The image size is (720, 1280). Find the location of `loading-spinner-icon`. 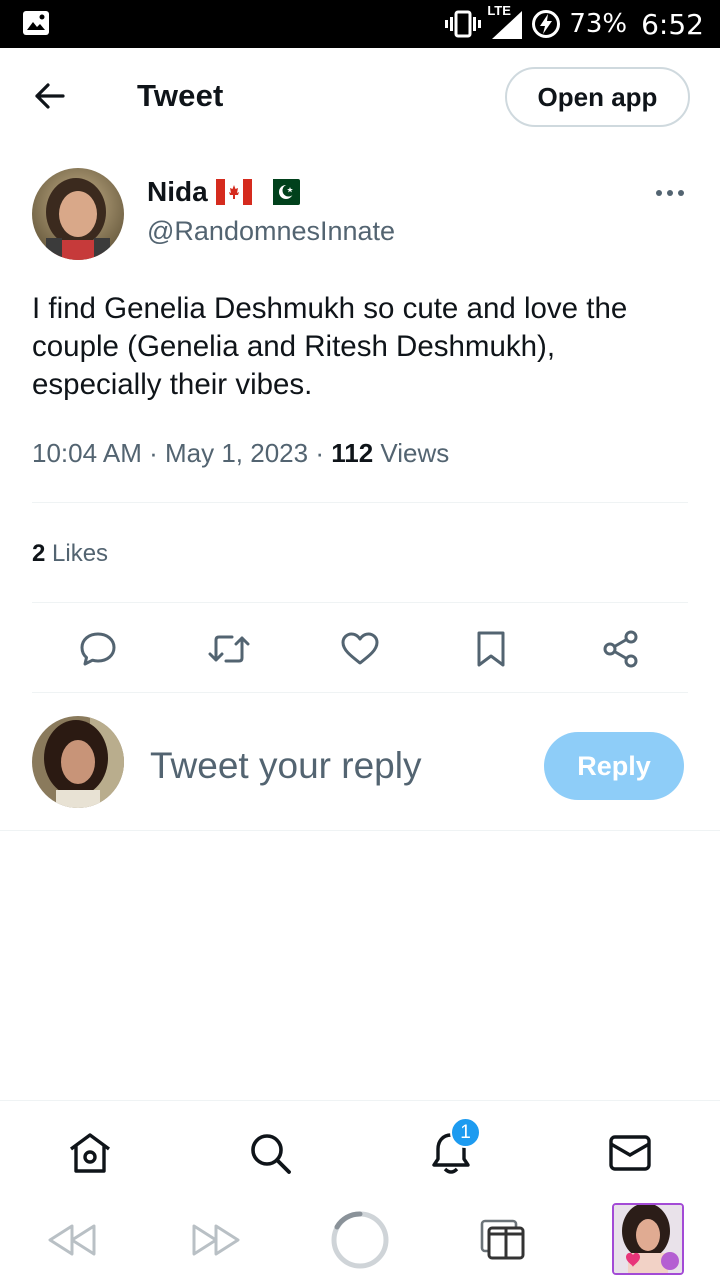

loading-spinner-icon is located at coordinates (360, 1240).